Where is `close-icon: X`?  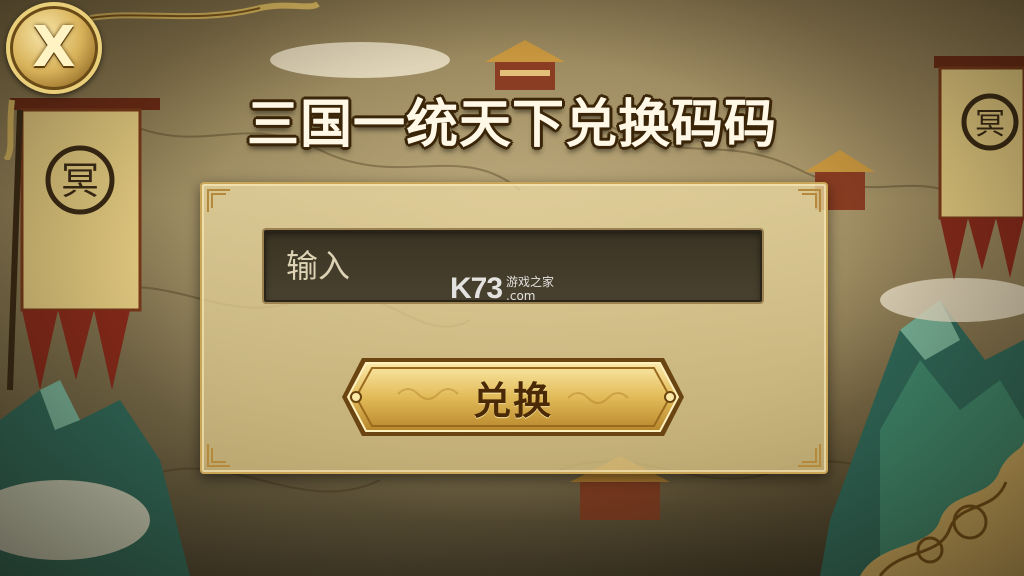 close-icon: X is located at coordinates (54, 47).